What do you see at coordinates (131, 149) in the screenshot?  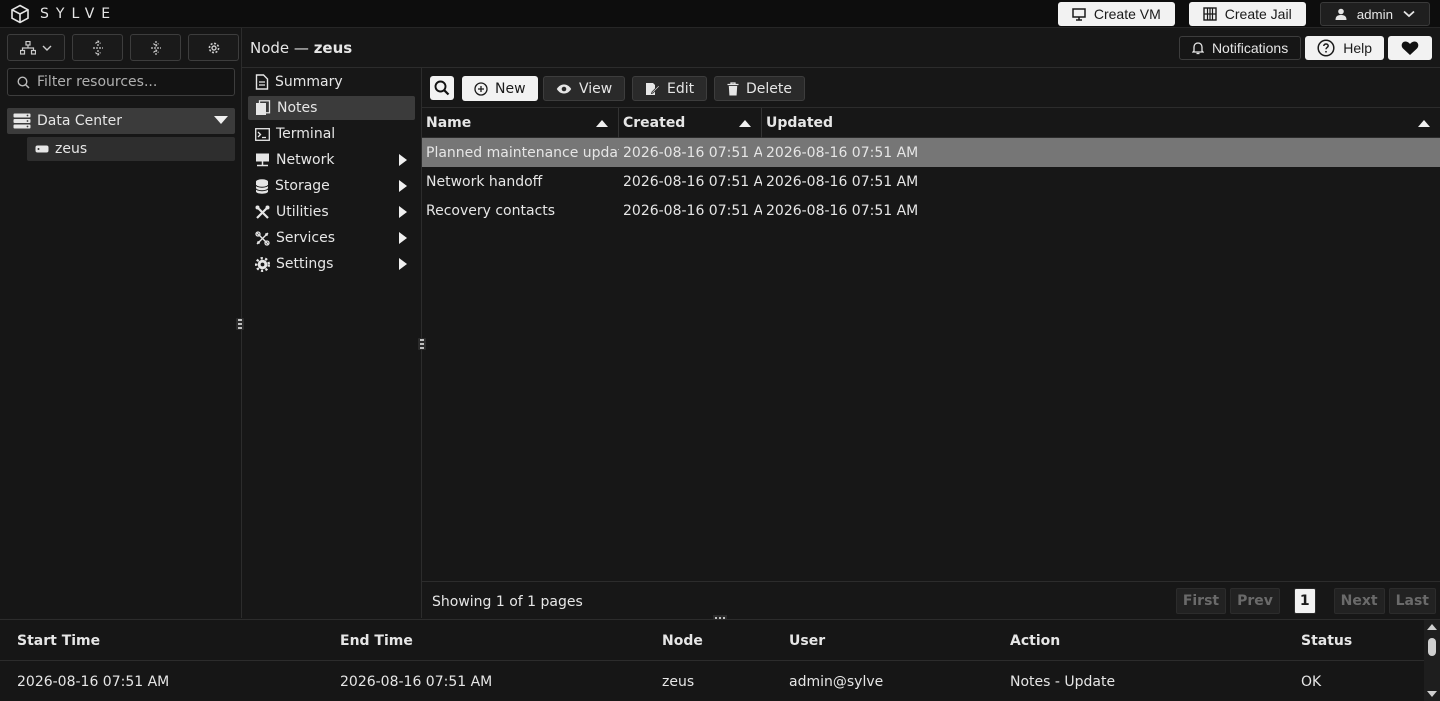 I see `tree-item-node: zeus` at bounding box center [131, 149].